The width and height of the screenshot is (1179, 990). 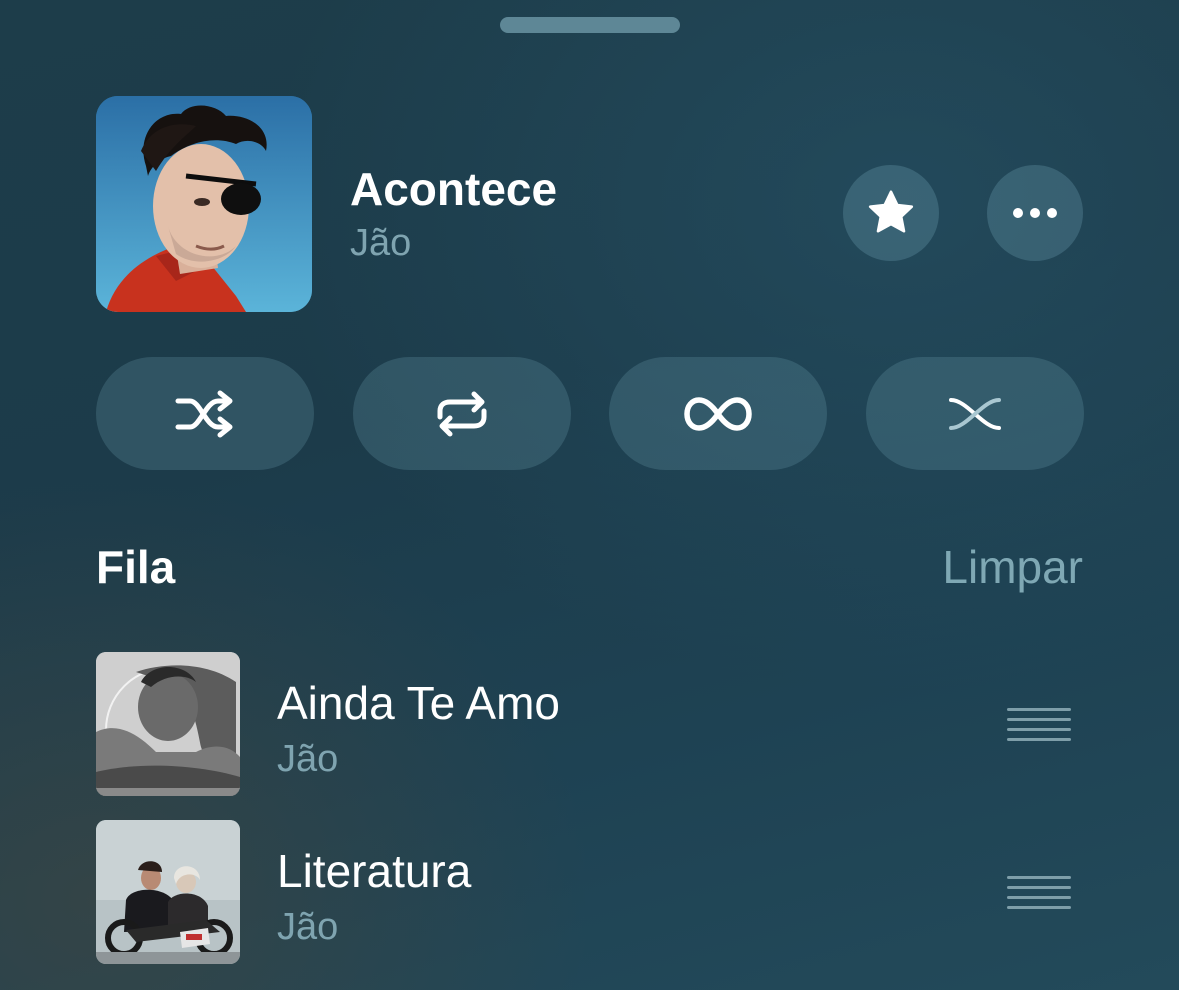 What do you see at coordinates (590, 413) in the screenshot?
I see `playback-mode-controls` at bounding box center [590, 413].